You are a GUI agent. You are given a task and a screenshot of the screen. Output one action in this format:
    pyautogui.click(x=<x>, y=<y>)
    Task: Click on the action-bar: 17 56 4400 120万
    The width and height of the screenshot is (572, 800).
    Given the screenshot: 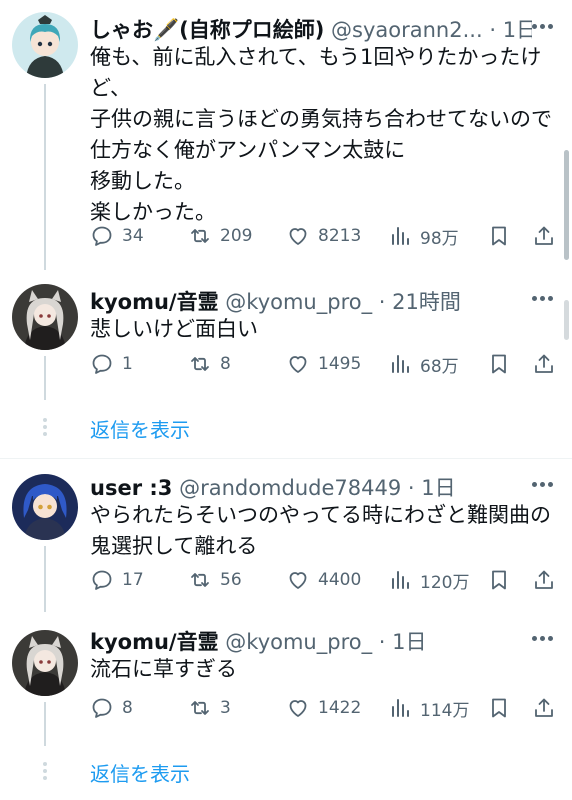 What is the action you would take?
    pyautogui.click(x=325, y=580)
    